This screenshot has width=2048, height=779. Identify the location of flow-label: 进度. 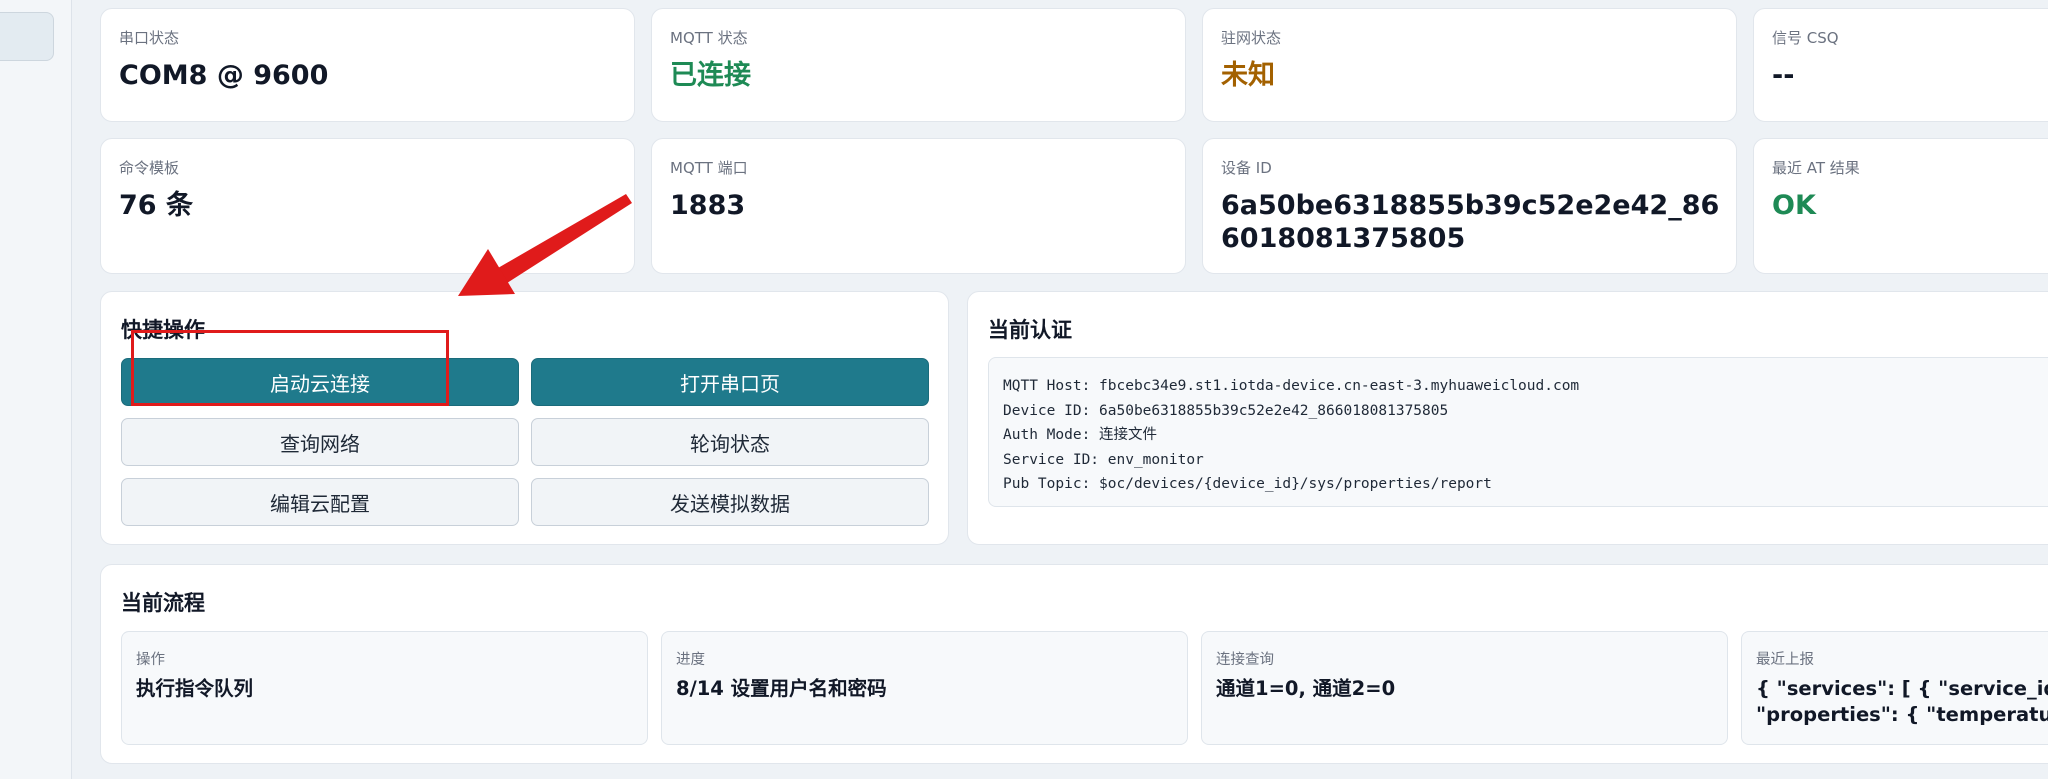
(690, 660).